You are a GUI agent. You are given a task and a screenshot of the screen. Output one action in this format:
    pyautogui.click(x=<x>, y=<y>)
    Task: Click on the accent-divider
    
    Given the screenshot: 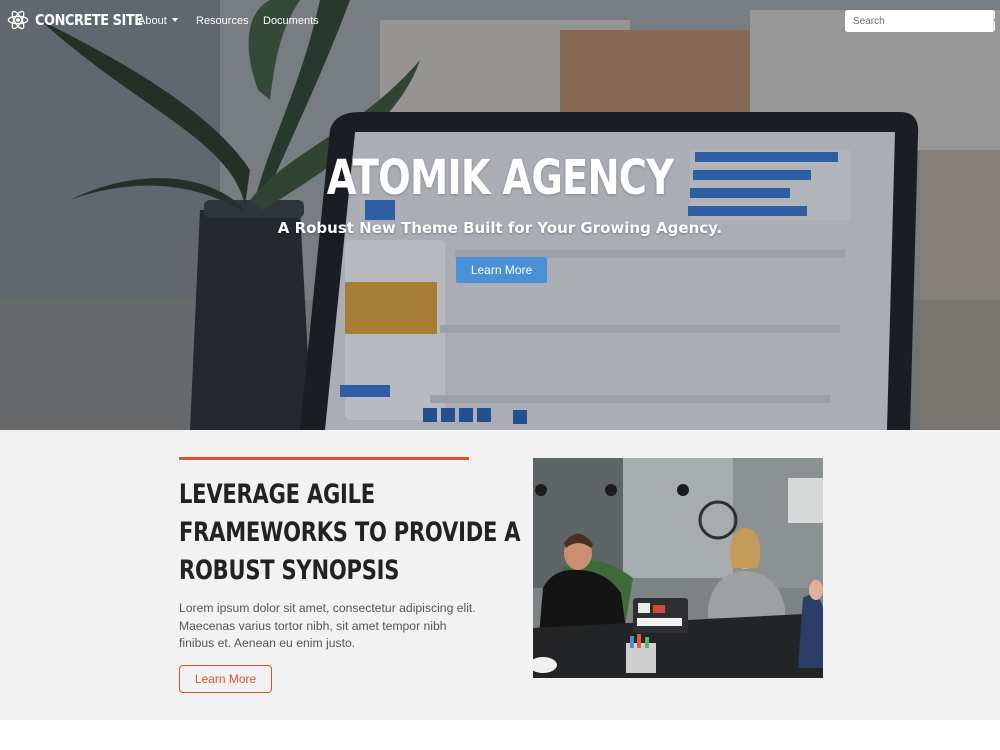 What is the action you would take?
    pyautogui.click(x=324, y=458)
    